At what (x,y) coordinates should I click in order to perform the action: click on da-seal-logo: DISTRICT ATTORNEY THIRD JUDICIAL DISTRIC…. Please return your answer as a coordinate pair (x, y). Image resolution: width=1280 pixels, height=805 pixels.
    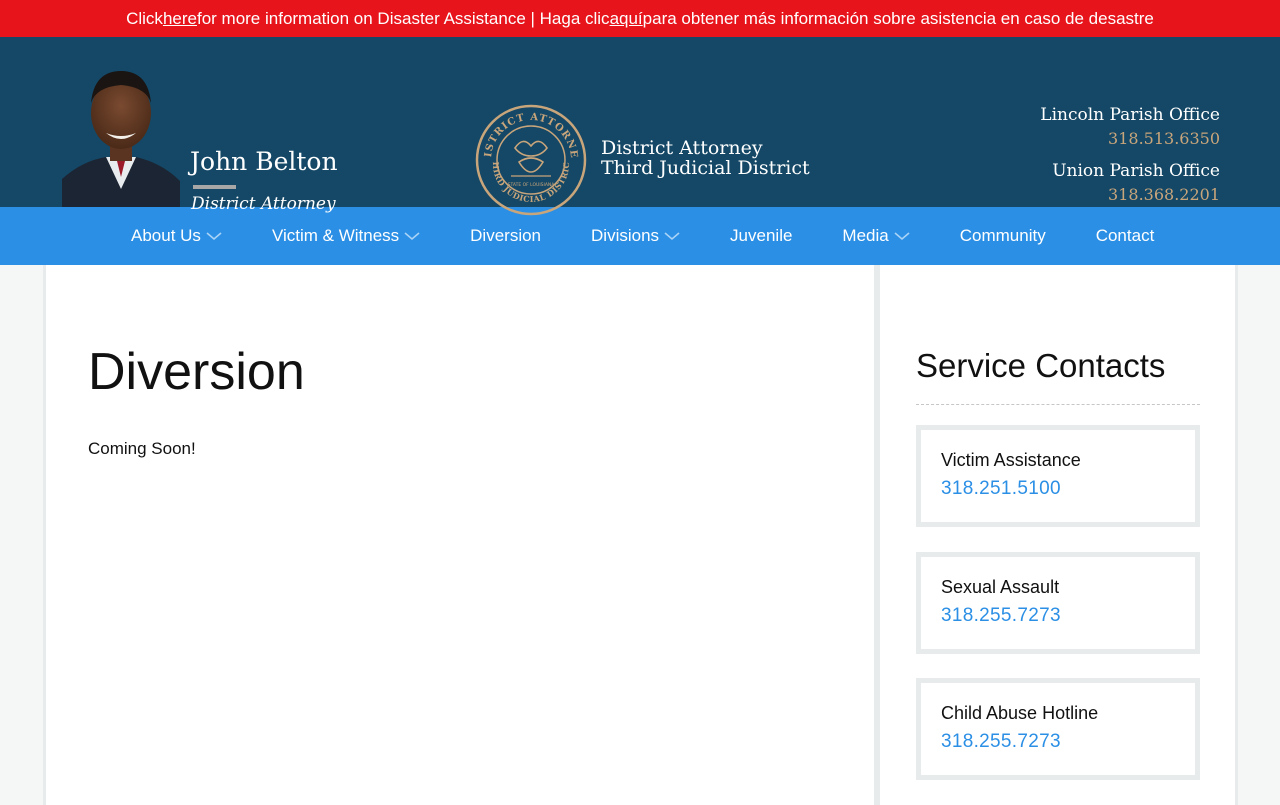
    Looking at the image, I should click on (531, 160).